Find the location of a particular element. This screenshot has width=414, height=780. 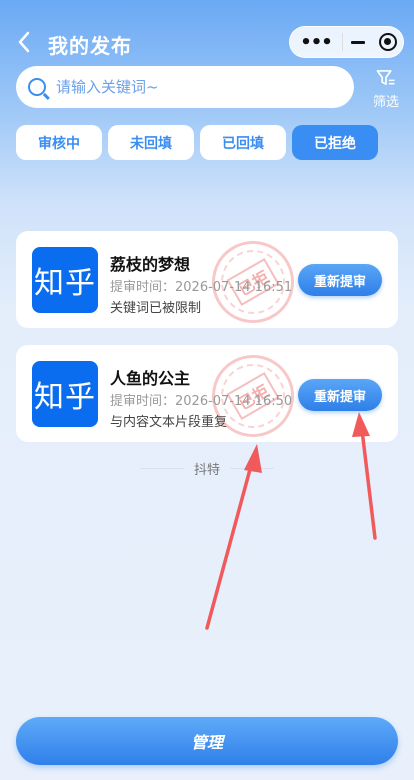

search-icon is located at coordinates (37, 87).